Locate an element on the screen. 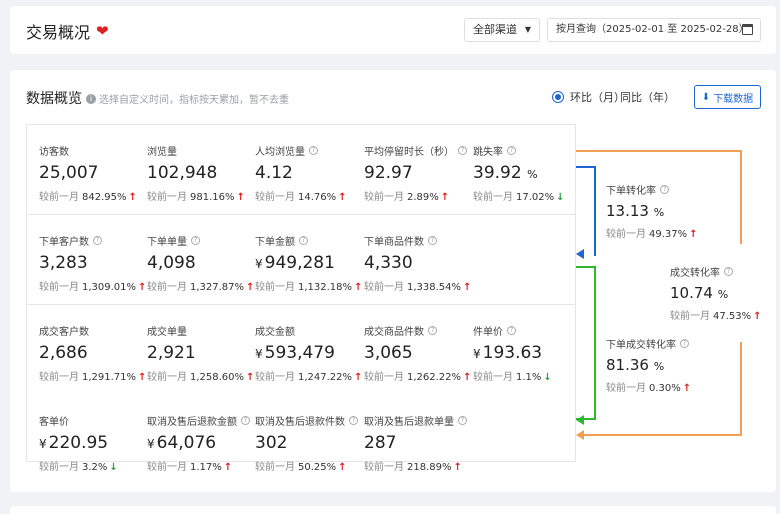 The image size is (780, 514). conversion-rate-card: 下单成交转化率? 81.36 % 较前一月 0.30% ↑ is located at coordinates (681, 365).